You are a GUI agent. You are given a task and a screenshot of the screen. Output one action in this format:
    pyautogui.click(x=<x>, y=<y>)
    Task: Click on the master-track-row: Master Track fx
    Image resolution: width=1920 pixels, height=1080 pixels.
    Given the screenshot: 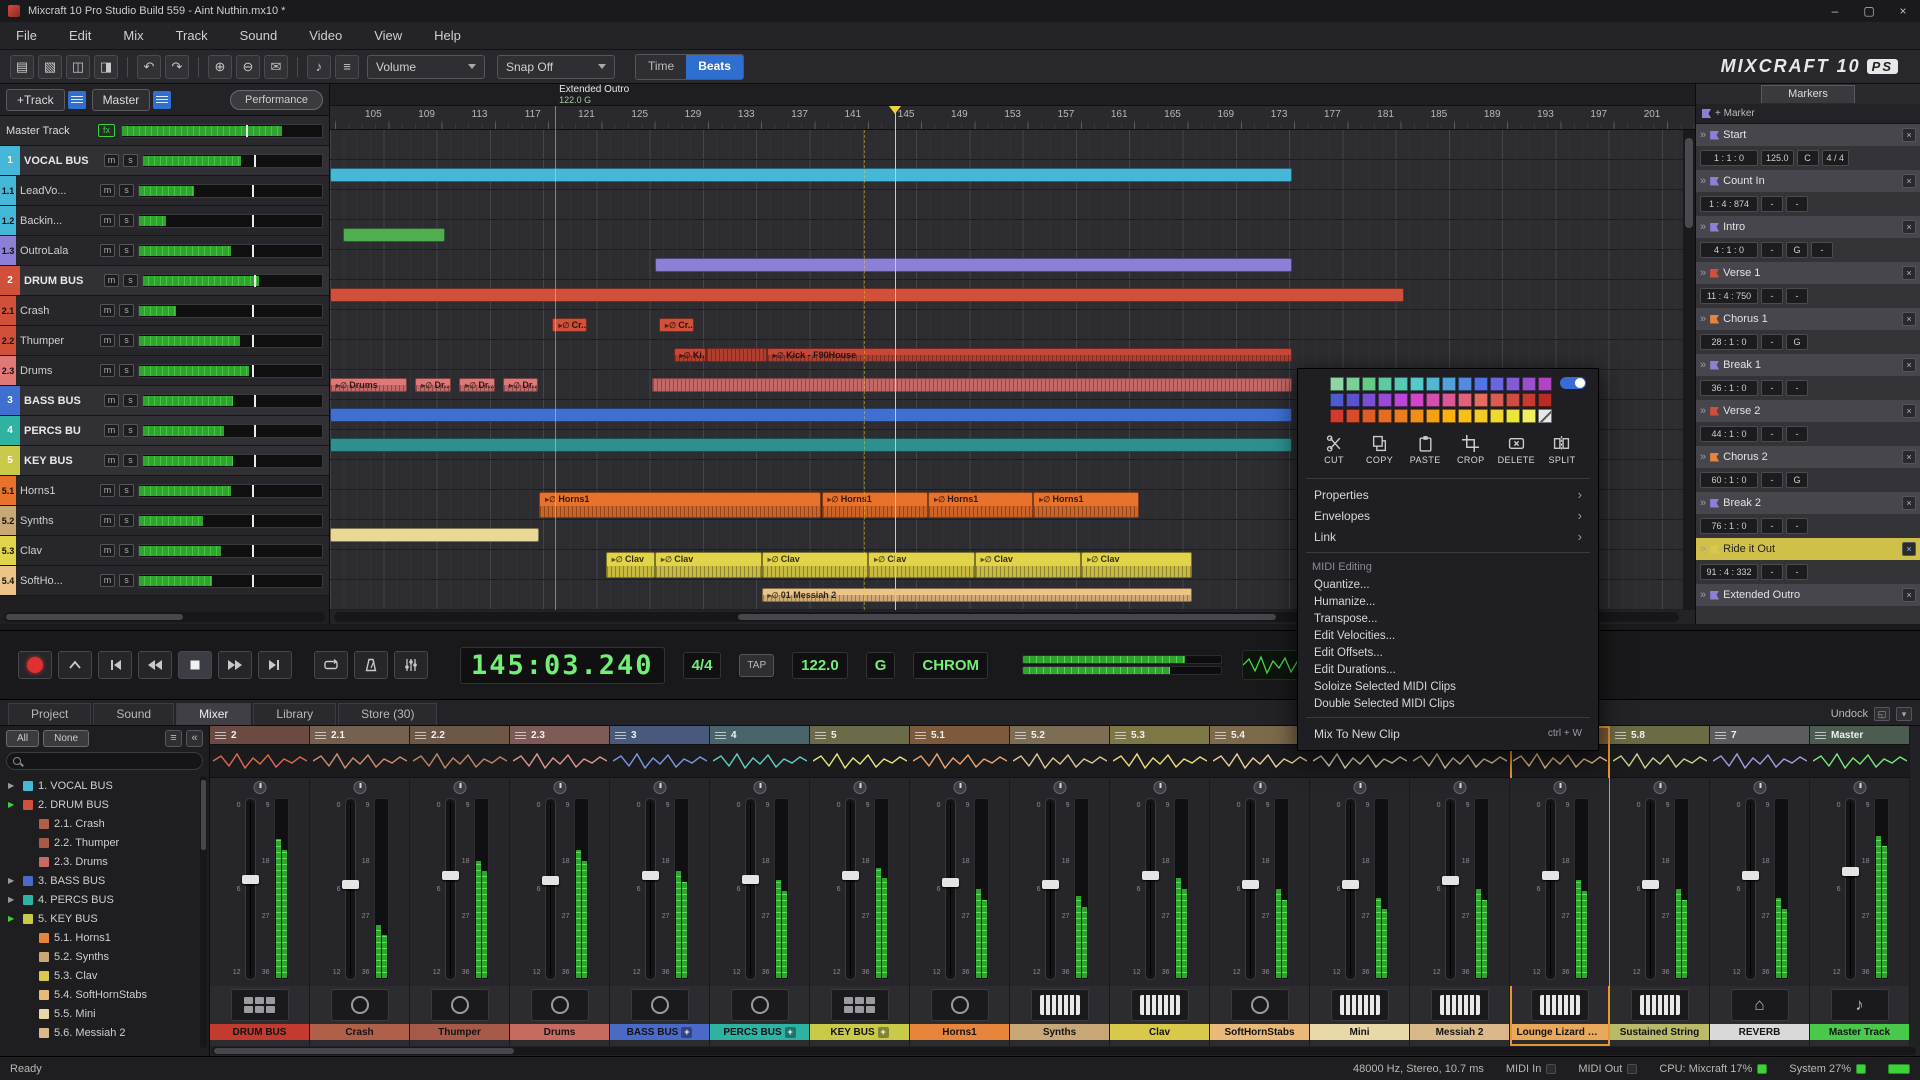 What is the action you would take?
    pyautogui.click(x=164, y=131)
    